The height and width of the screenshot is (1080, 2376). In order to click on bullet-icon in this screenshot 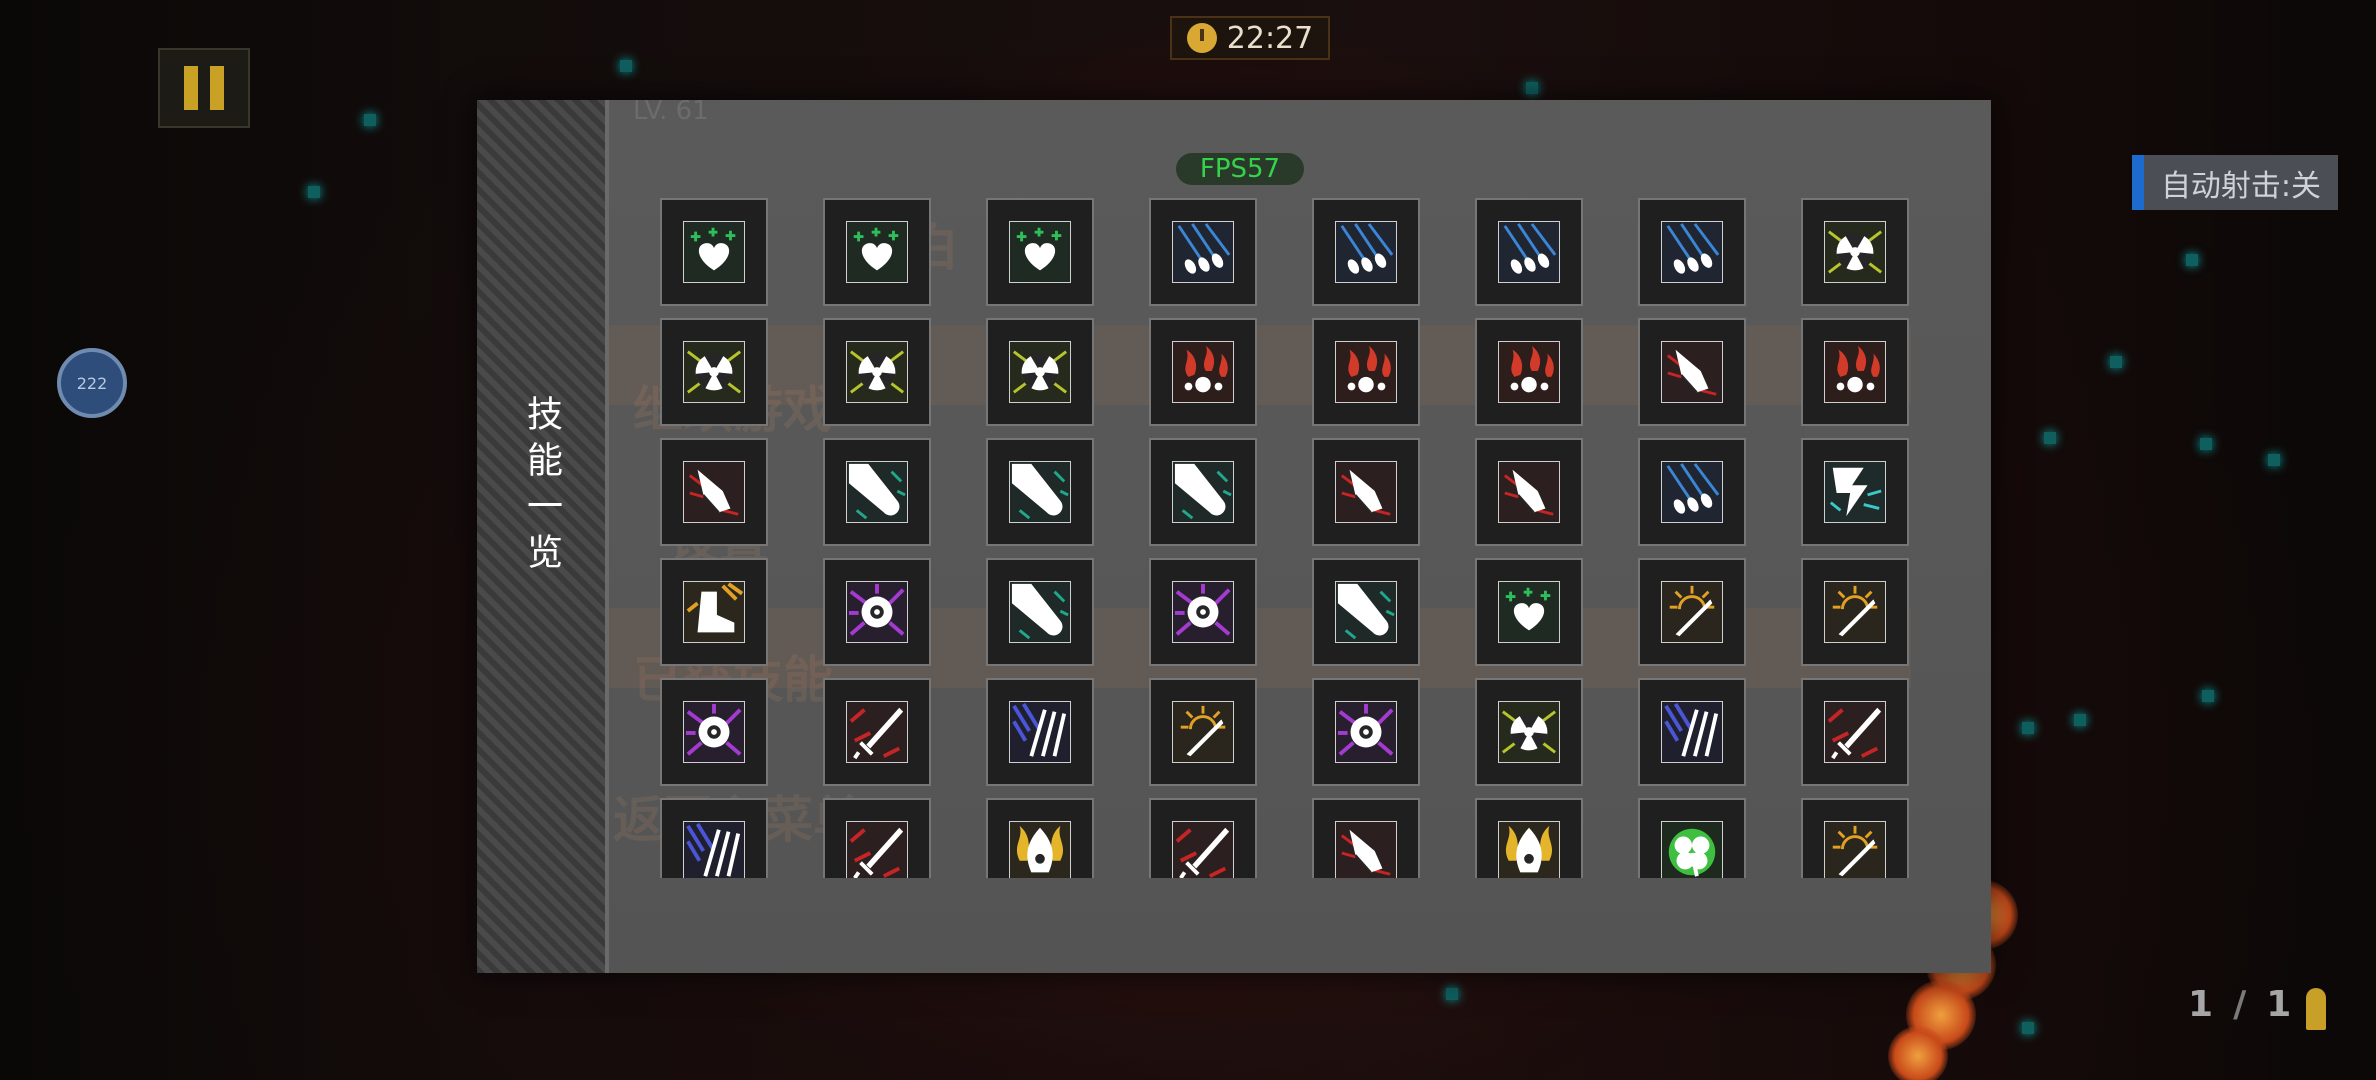, I will do `click(2316, 1009)`.